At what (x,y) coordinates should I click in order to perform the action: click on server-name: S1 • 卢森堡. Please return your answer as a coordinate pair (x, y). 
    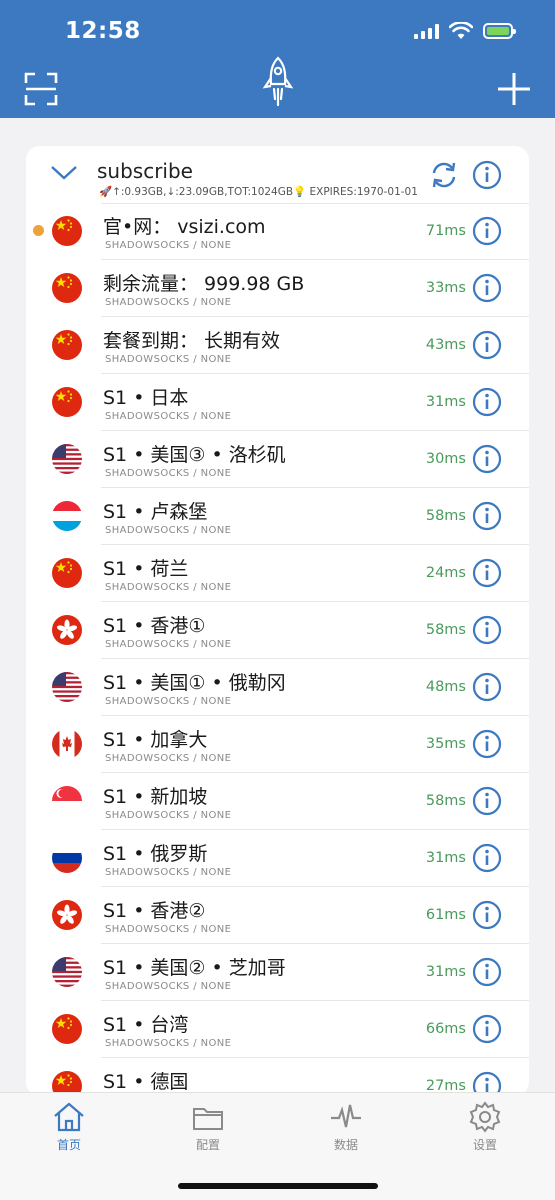
    Looking at the image, I should click on (155, 512).